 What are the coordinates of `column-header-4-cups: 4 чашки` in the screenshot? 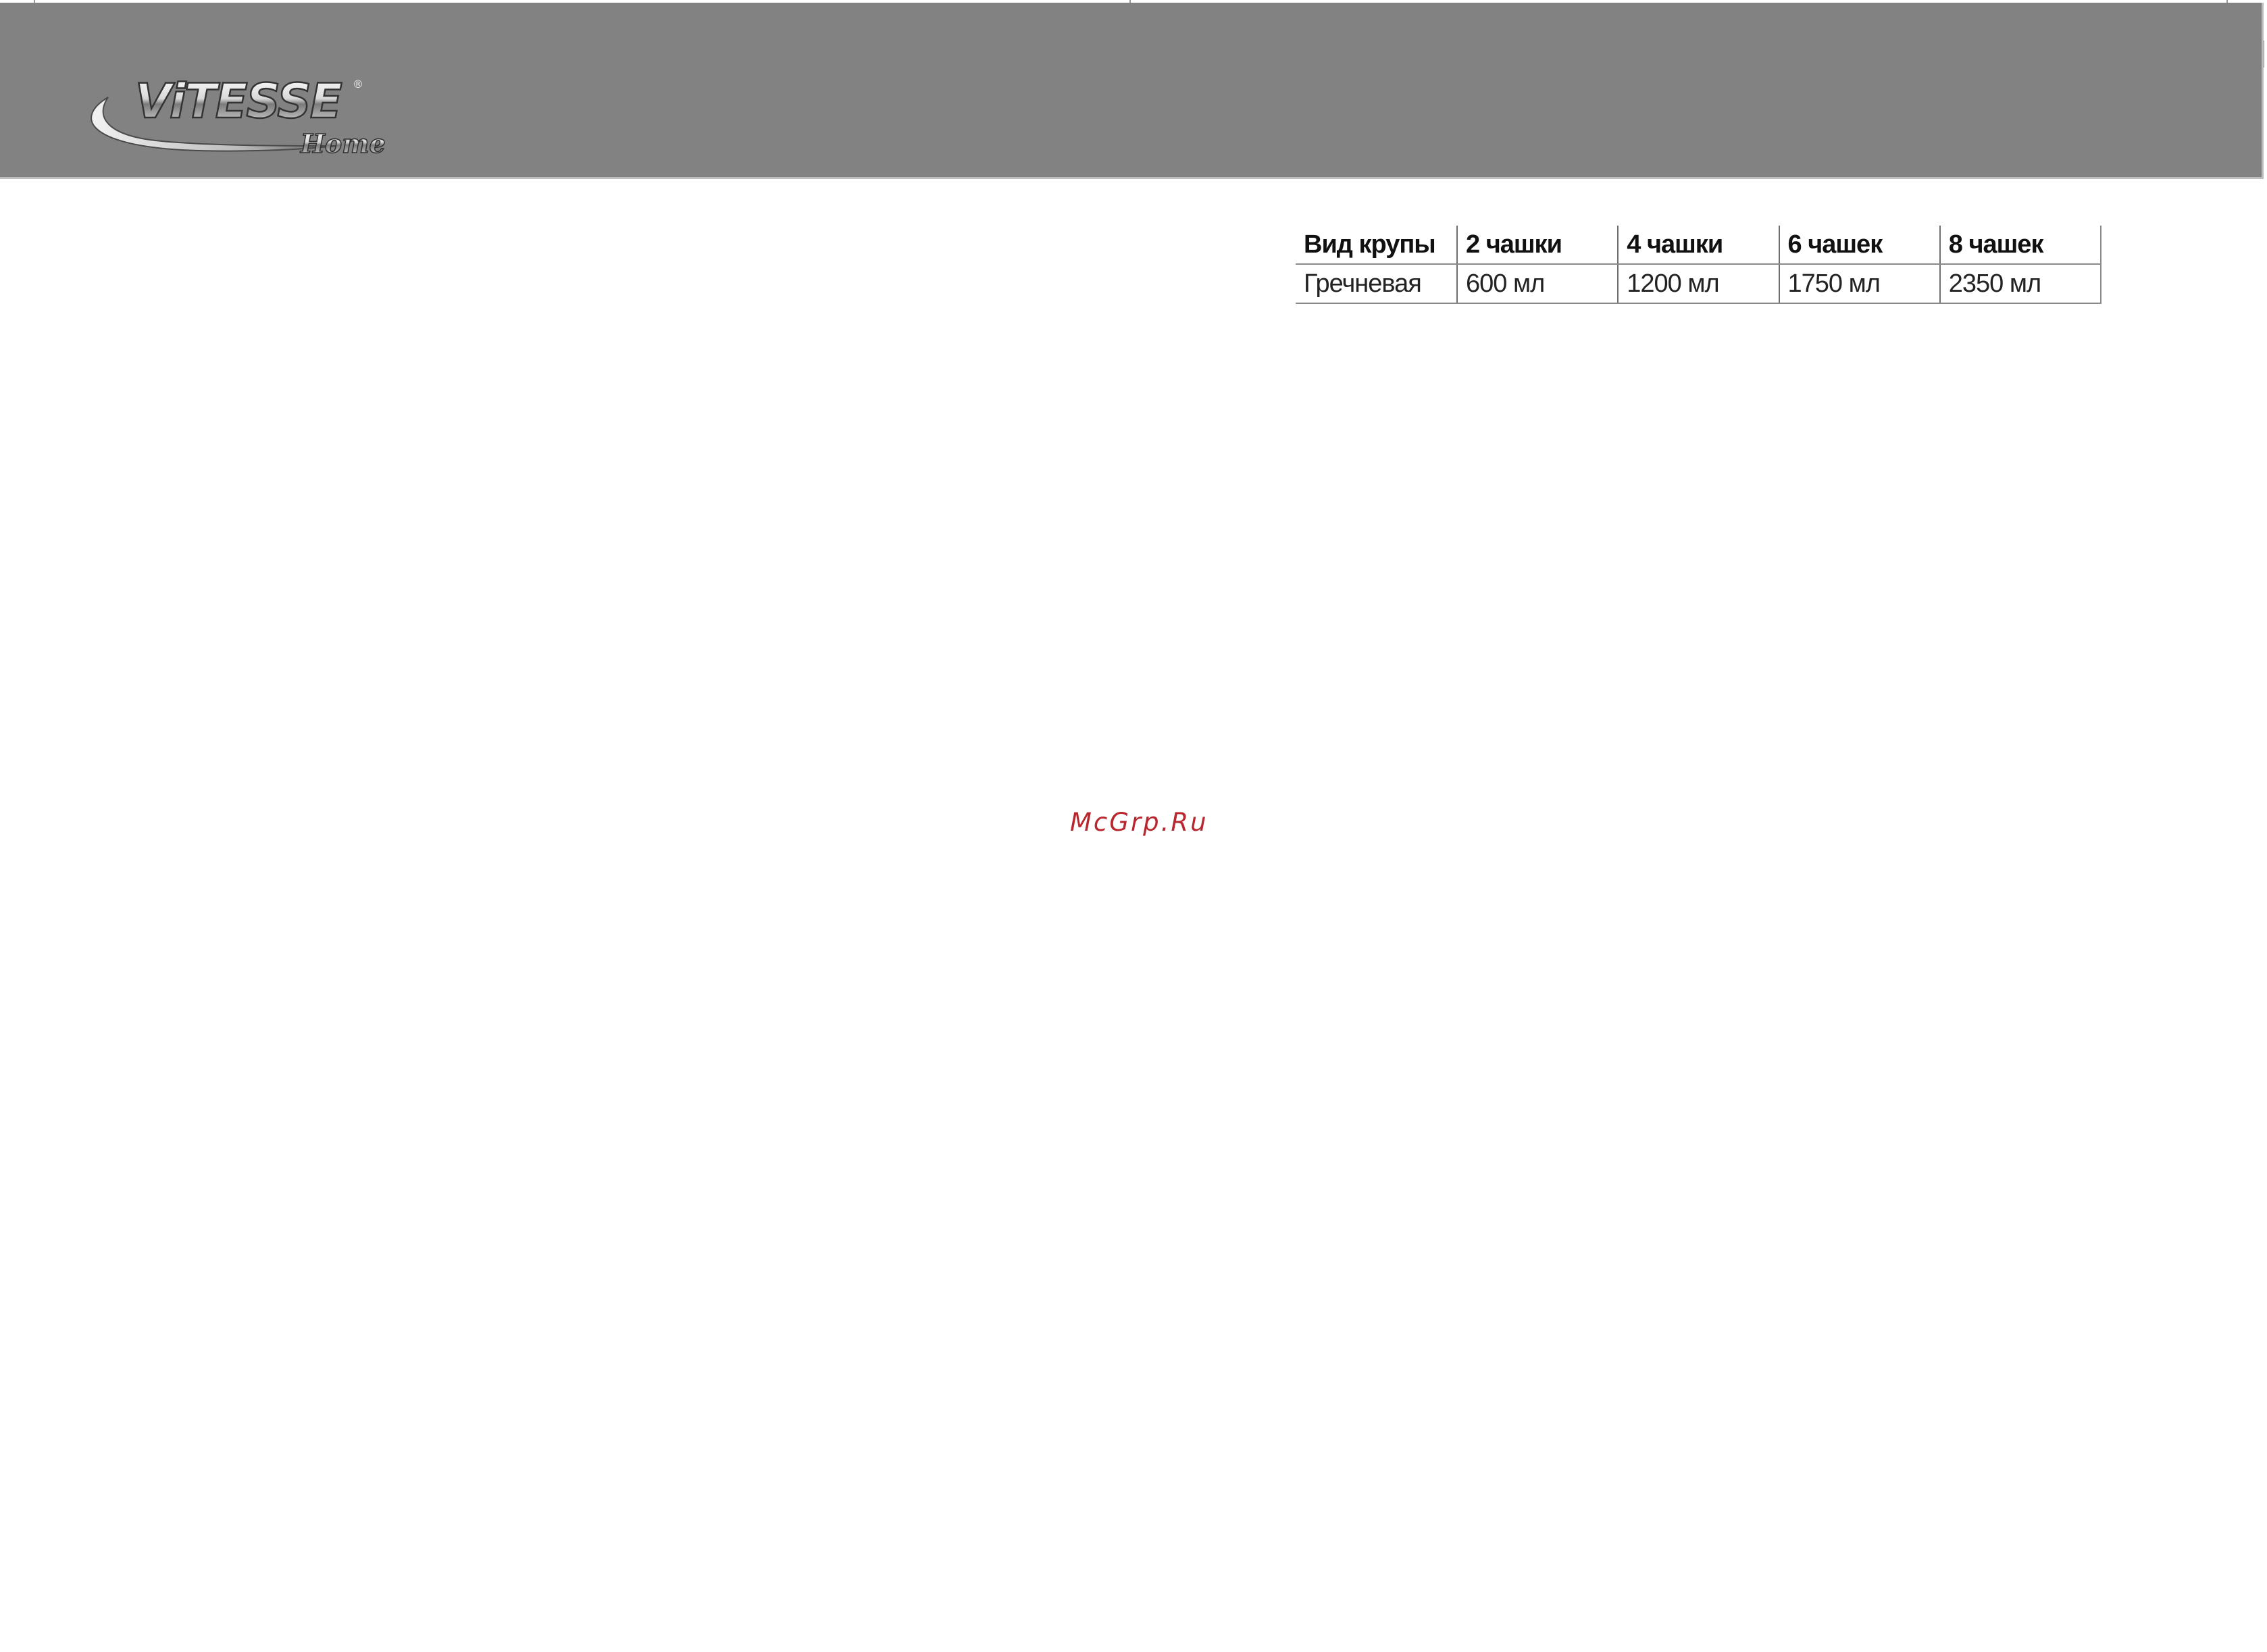 It's located at (1698, 245).